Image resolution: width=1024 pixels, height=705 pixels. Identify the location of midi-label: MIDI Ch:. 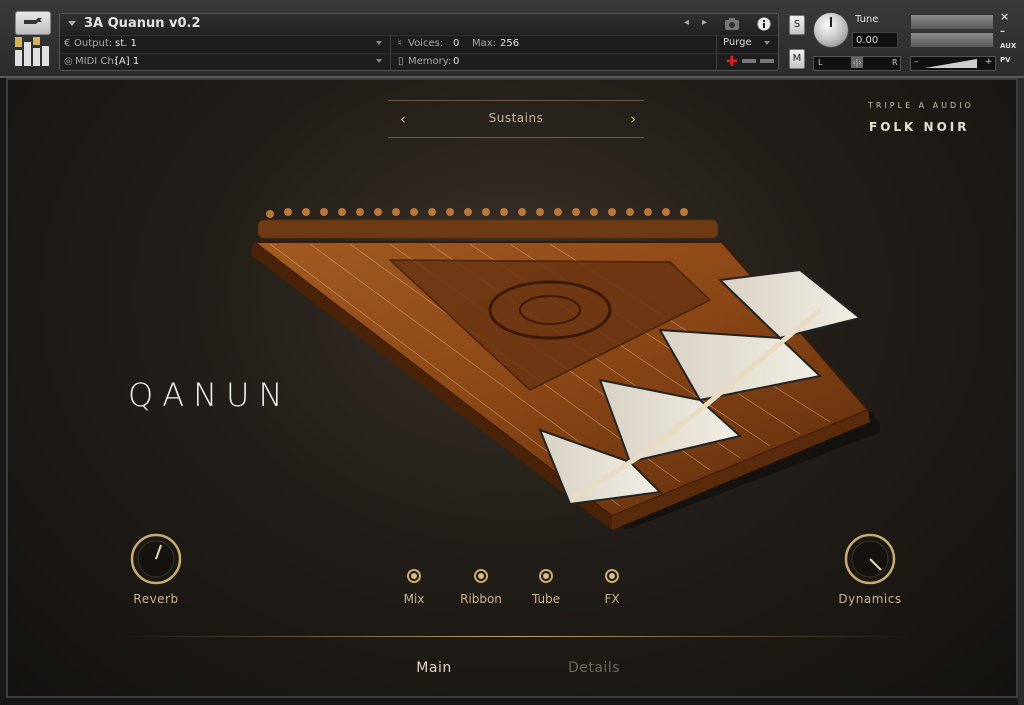
(96, 61).